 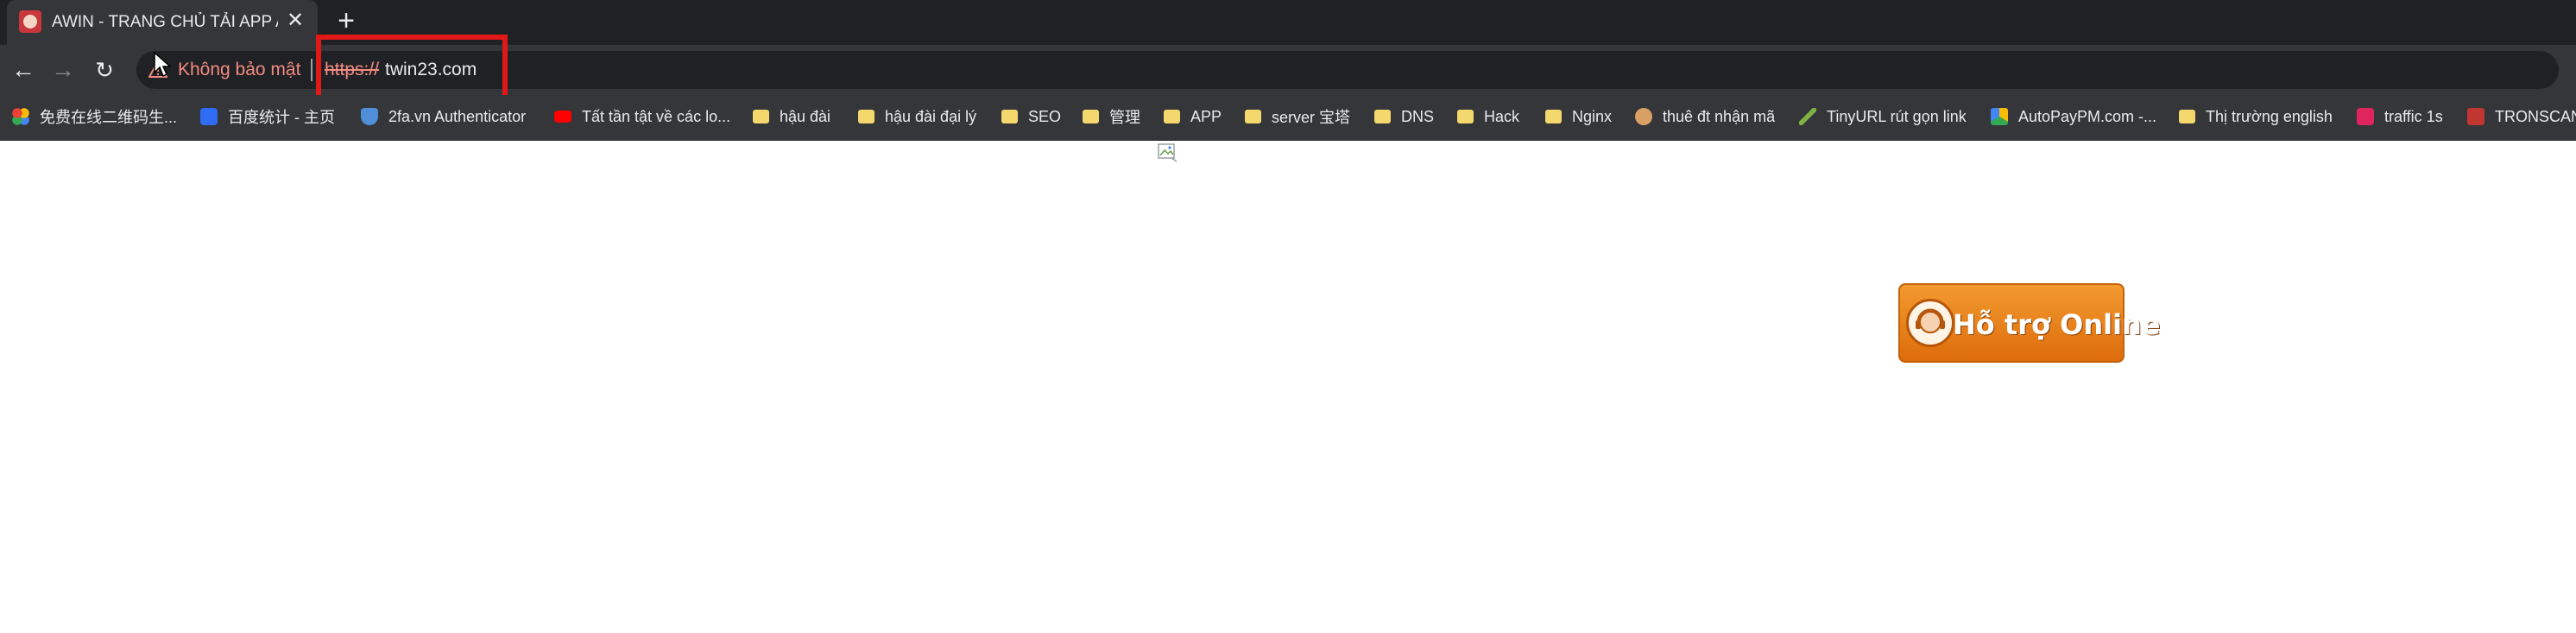 I want to click on bookmark-label: TinyURL rút gọn link, so click(x=1897, y=116).